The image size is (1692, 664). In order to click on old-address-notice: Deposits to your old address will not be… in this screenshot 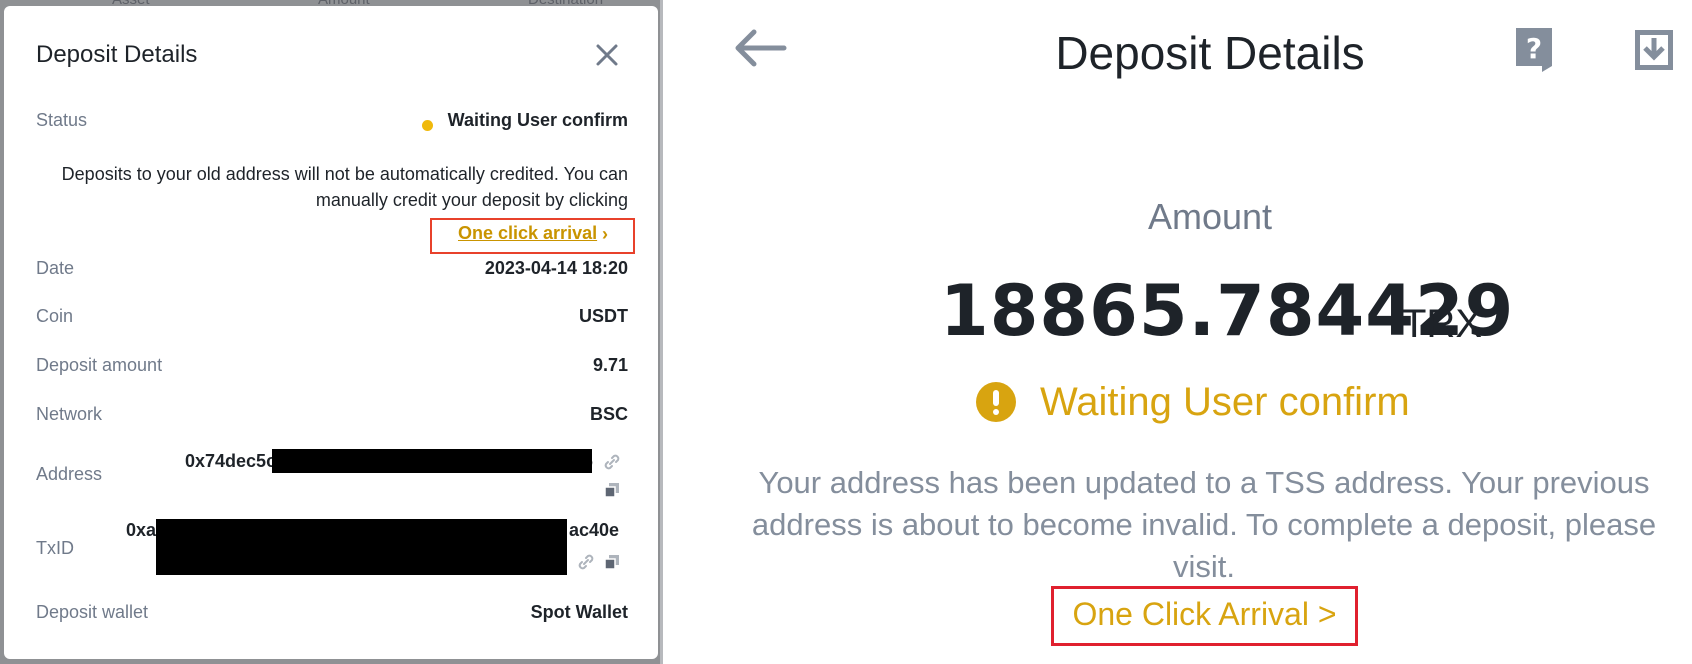, I will do `click(344, 187)`.